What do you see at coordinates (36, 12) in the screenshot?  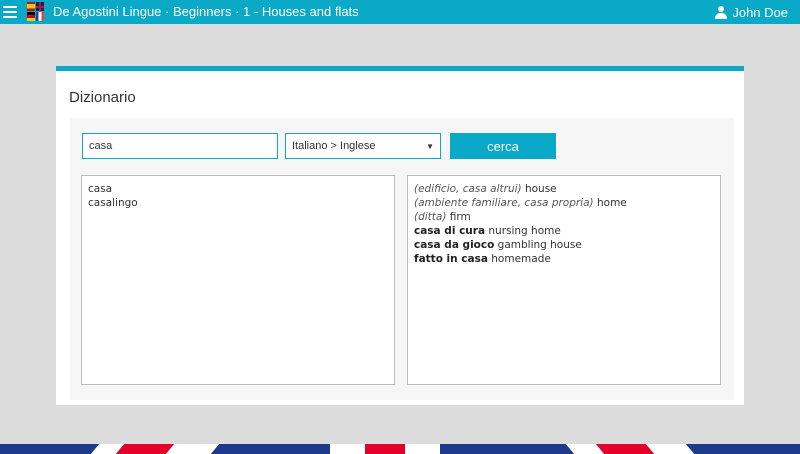 I see `language-flags-icon` at bounding box center [36, 12].